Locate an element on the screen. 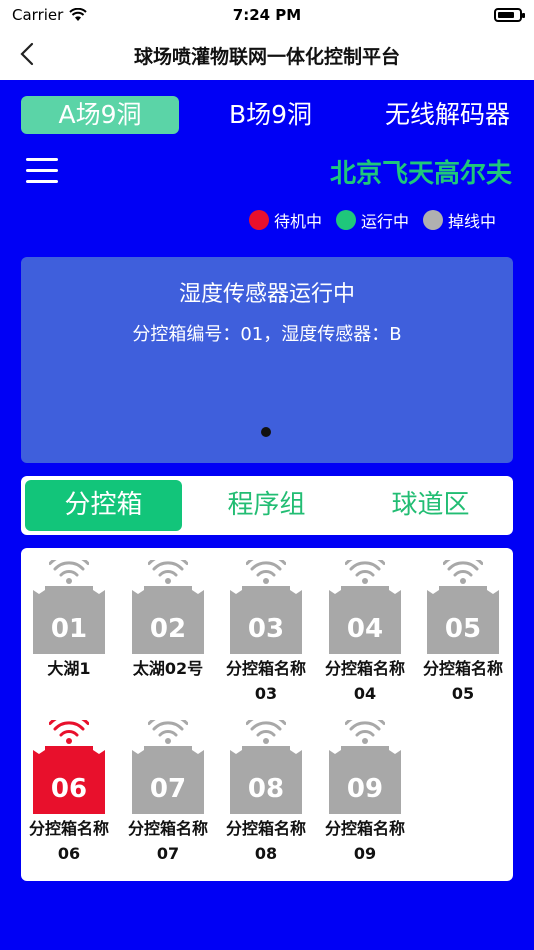 The width and height of the screenshot is (534, 950). segment-program-group: 程序组 is located at coordinates (266, 505).